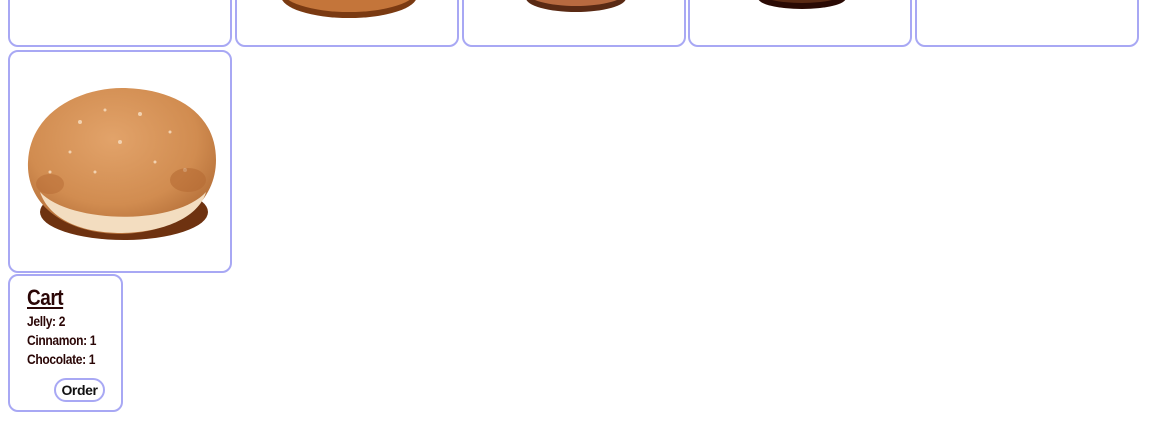  Describe the element at coordinates (46, 321) in the screenshot. I see `cart-item-jelly: Jelly: 2` at that location.